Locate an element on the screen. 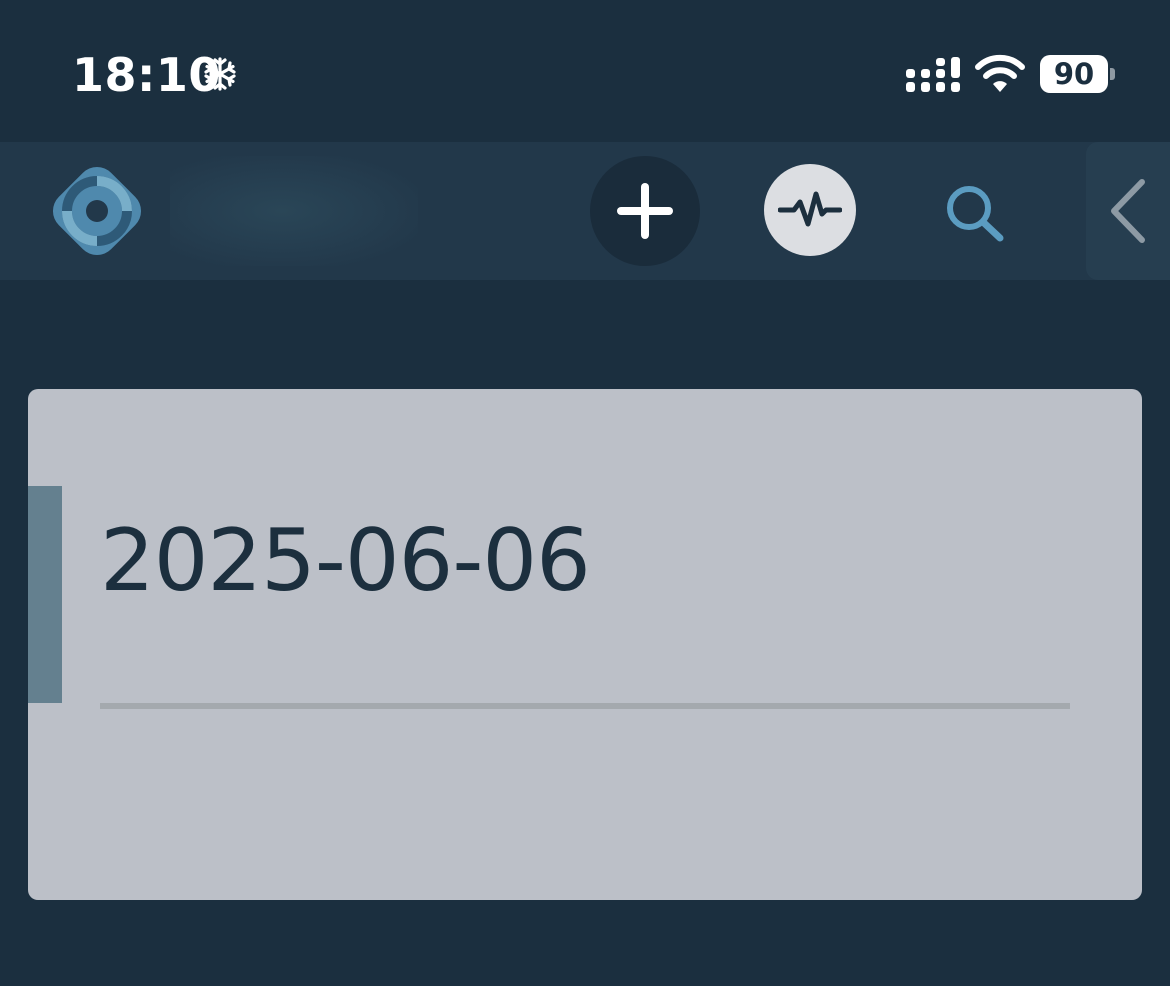 Image resolution: width=1170 pixels, height=986 pixels. cellular-signal-icon is located at coordinates (933, 74).